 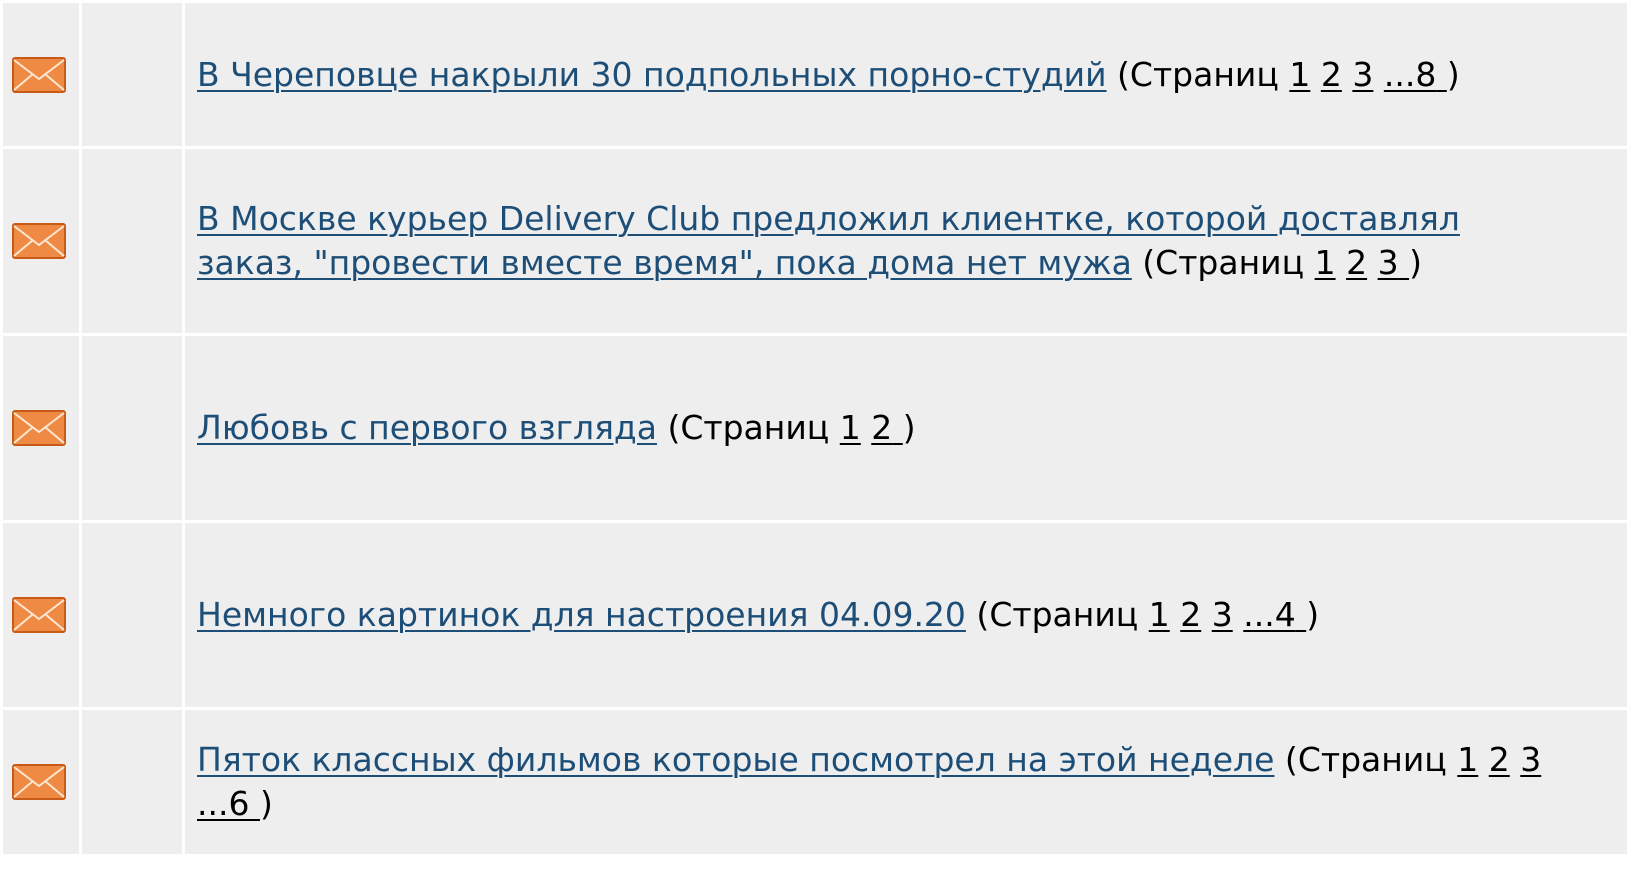 What do you see at coordinates (1410, 74) in the screenshot?
I see `page-link: ...8` at bounding box center [1410, 74].